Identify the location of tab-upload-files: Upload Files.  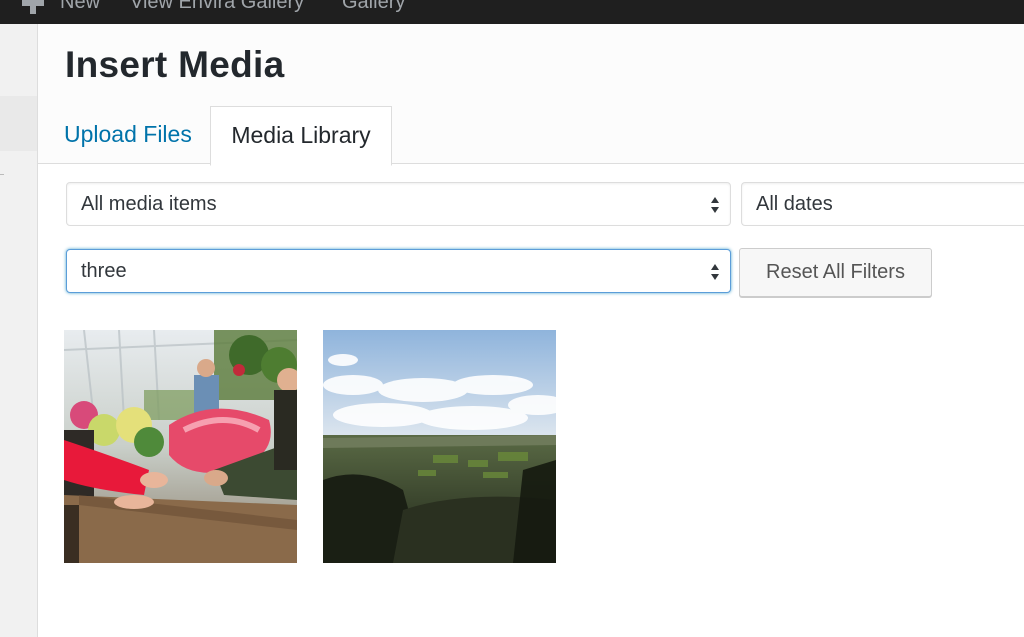
(128, 134).